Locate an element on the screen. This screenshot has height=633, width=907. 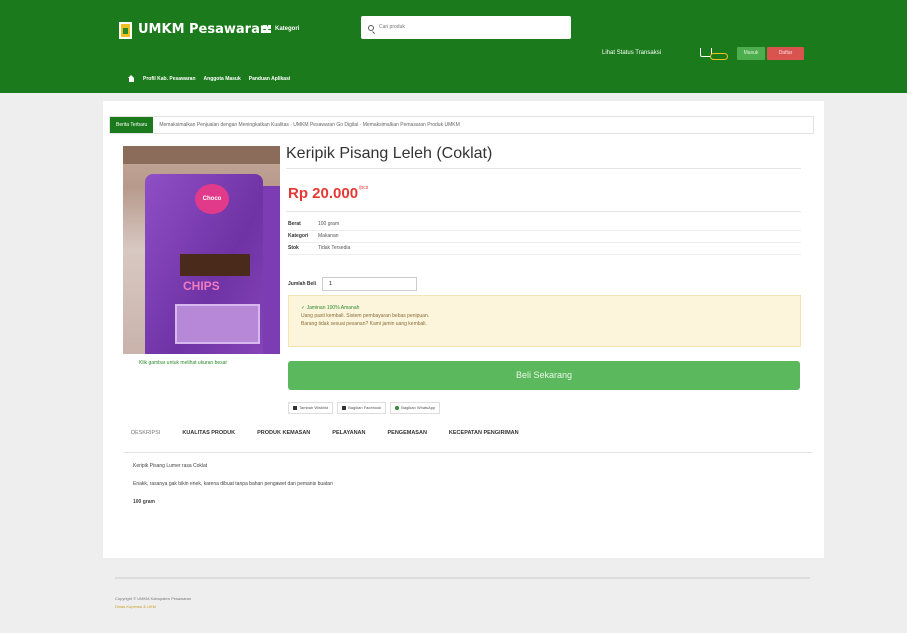
package-label: CHIPS is located at coordinates (201, 286).